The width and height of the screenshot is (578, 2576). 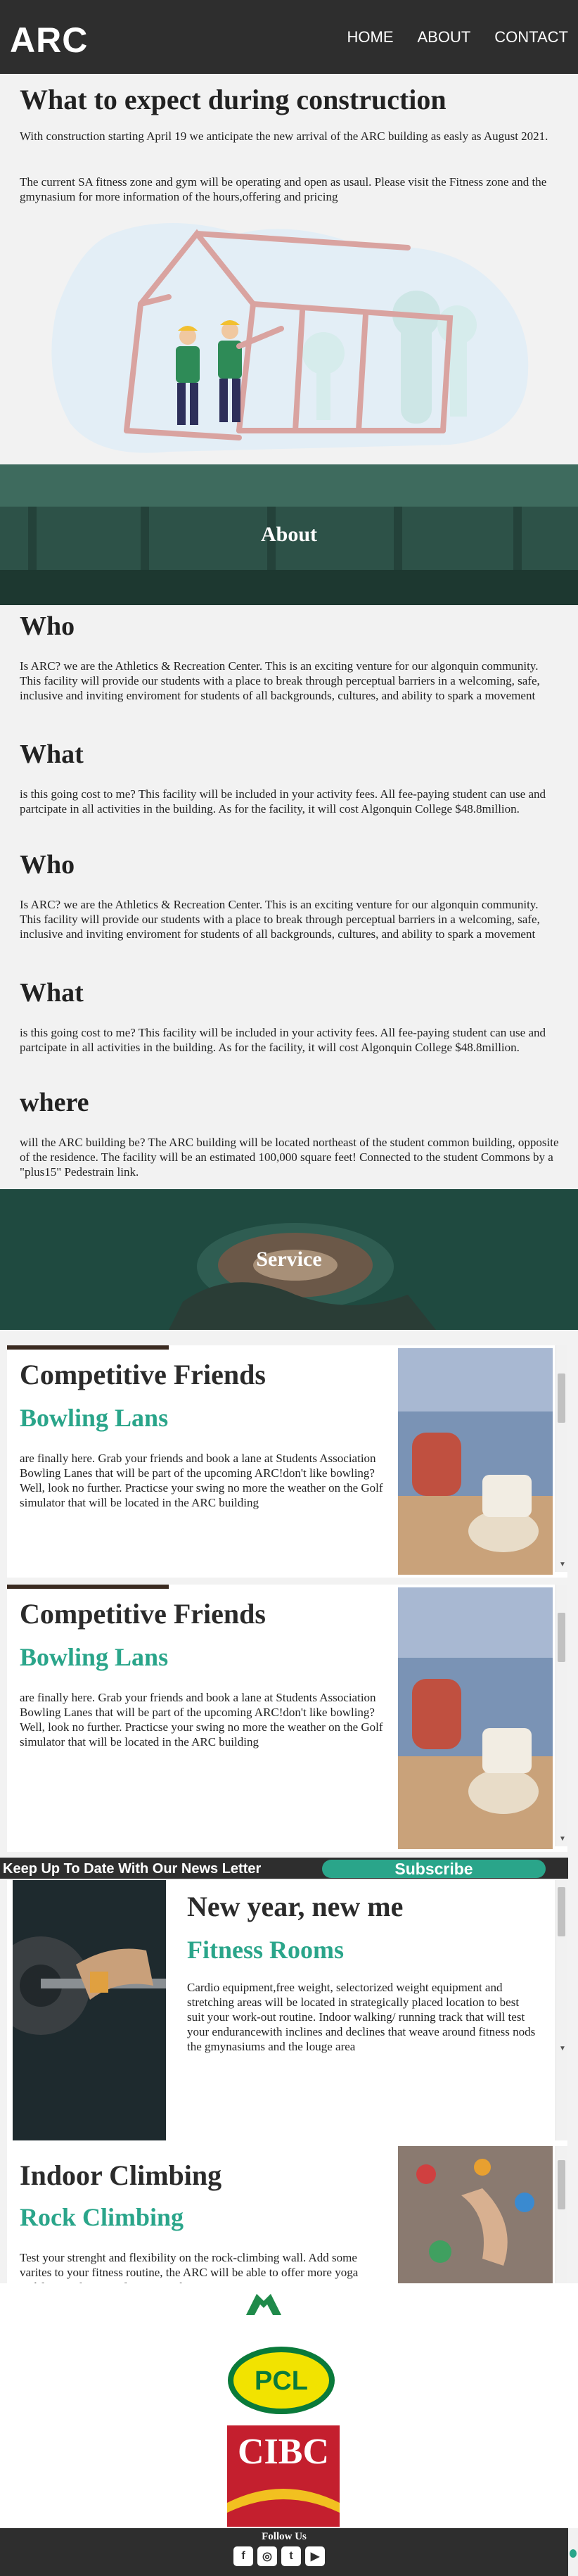 What do you see at coordinates (54, 1102) in the screenshot?
I see `section-heading-where: where` at bounding box center [54, 1102].